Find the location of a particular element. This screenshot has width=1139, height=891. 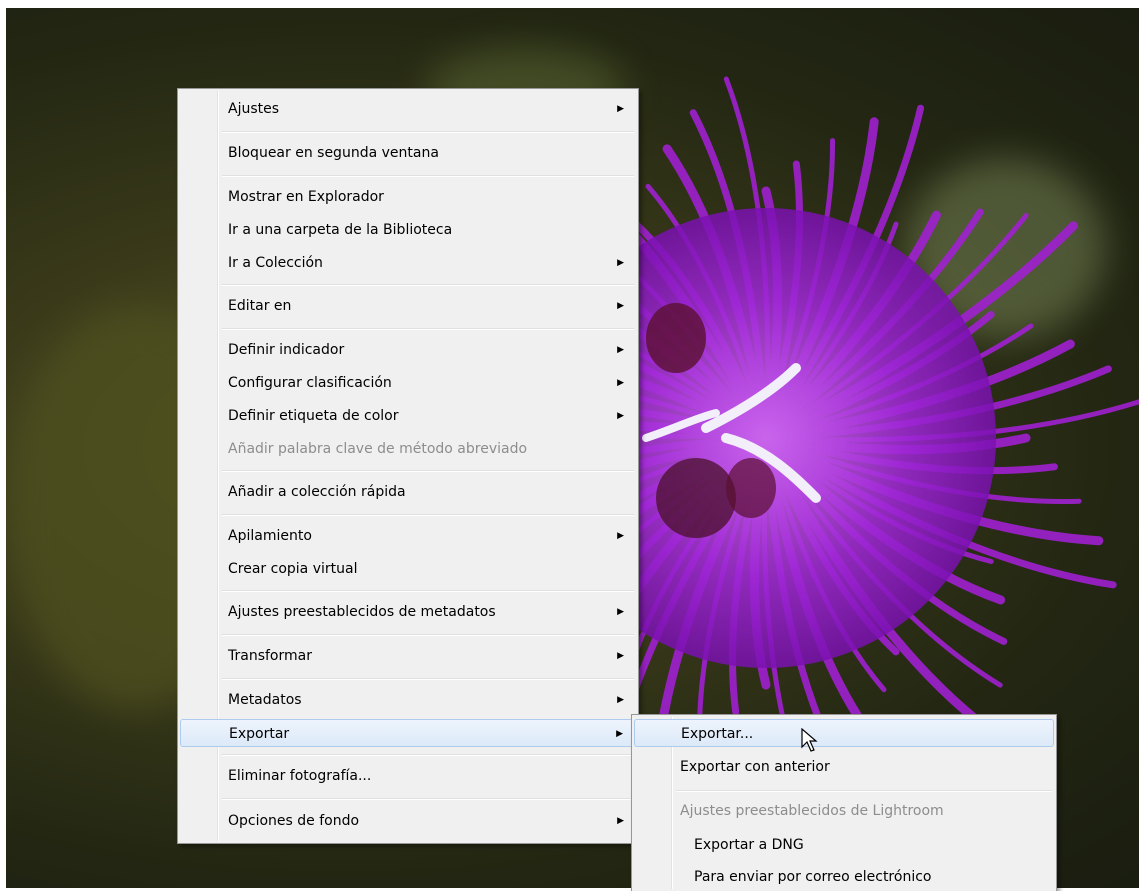

menu-item-label: Transformar is located at coordinates (270, 656).